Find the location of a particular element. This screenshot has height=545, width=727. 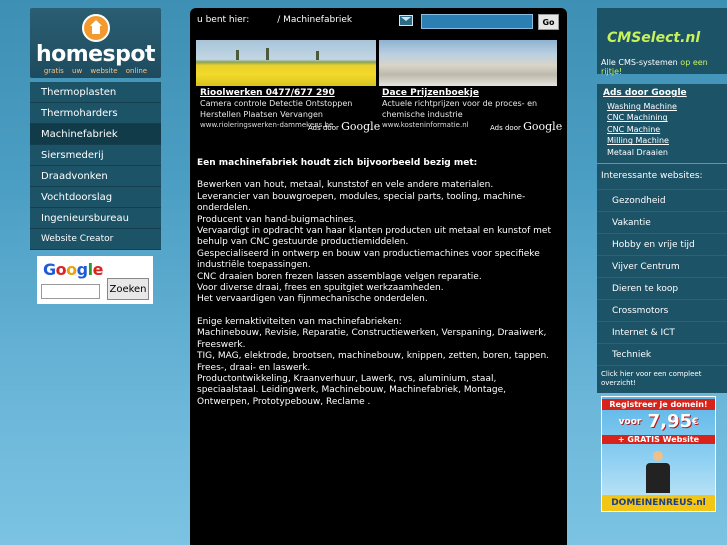

logo-title: homespot is located at coordinates (95, 54).